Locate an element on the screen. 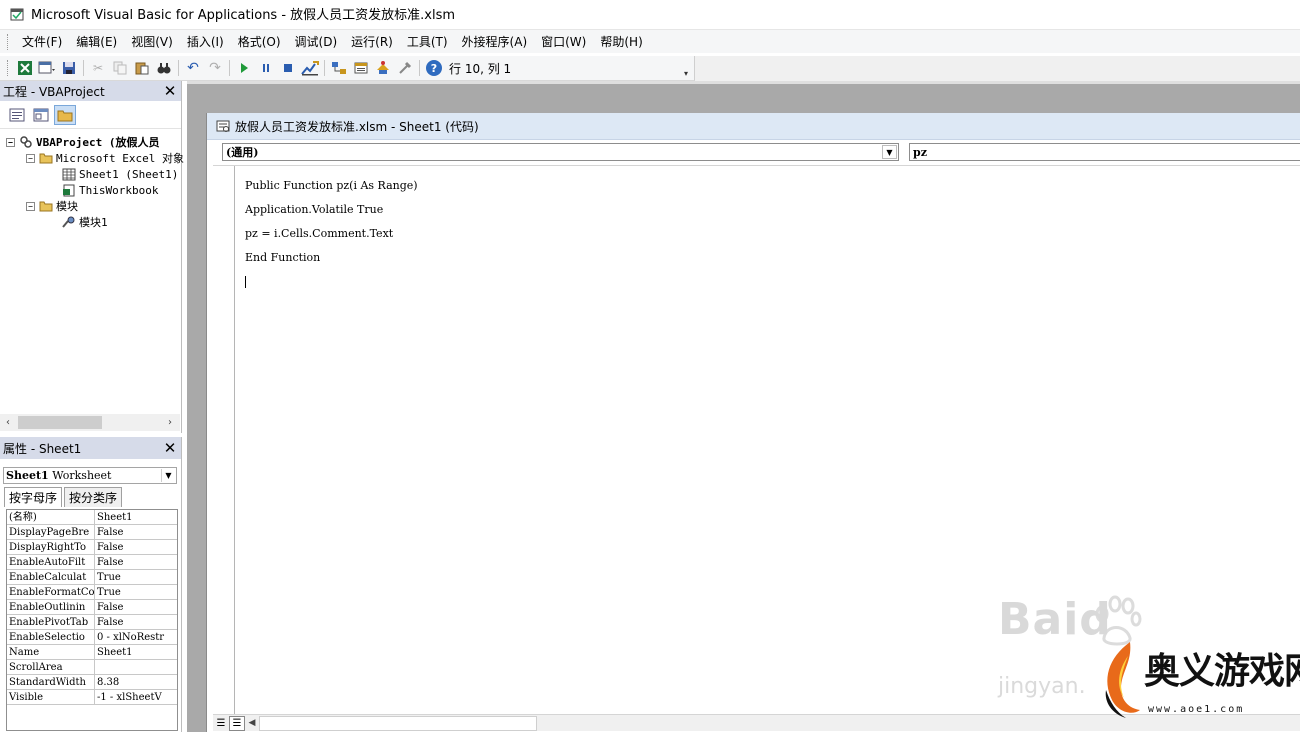 The height and width of the screenshot is (732, 1300). project-explorer-header: 工程 - VBAProject ✕ is located at coordinates (90, 91).